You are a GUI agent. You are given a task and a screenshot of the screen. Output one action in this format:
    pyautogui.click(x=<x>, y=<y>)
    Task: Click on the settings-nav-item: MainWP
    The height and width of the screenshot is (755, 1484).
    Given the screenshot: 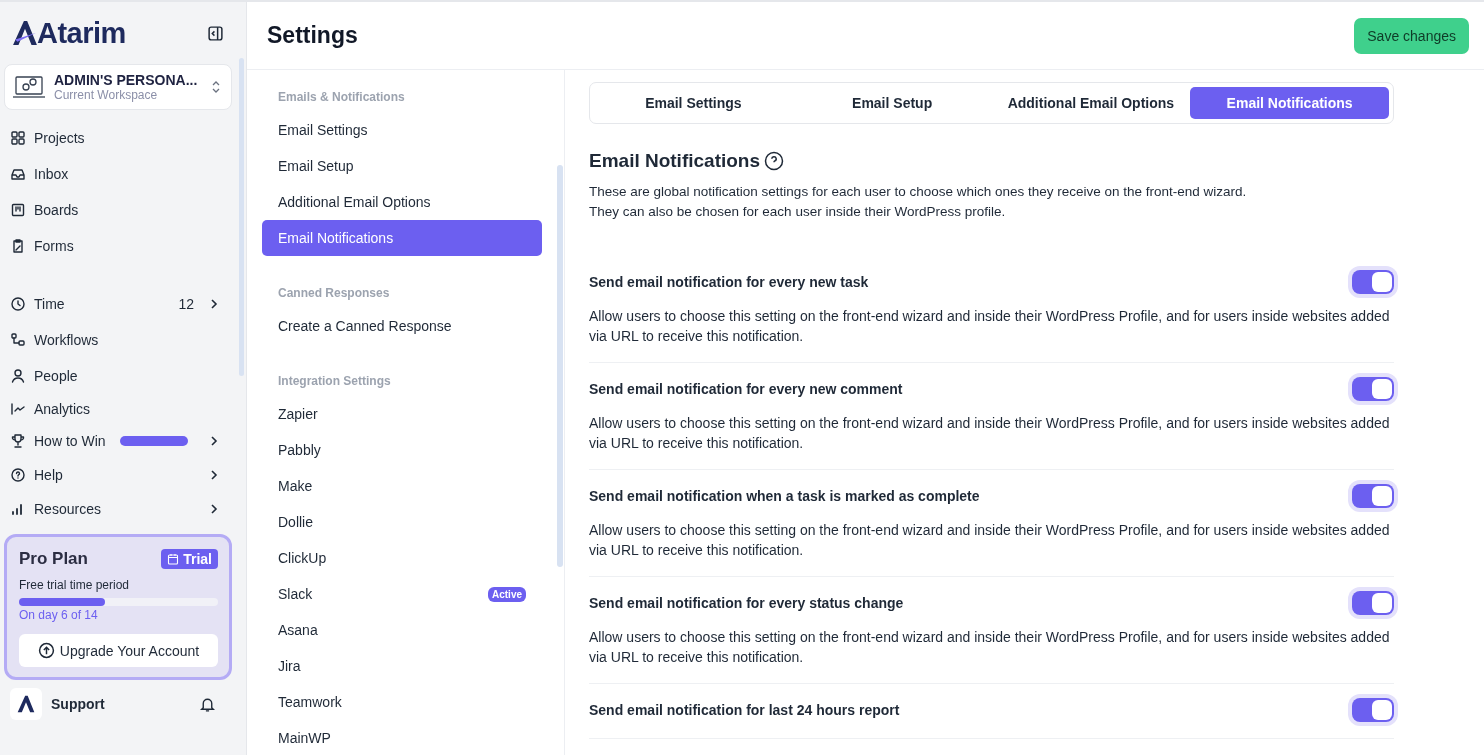 What is the action you would take?
    pyautogui.click(x=402, y=737)
    